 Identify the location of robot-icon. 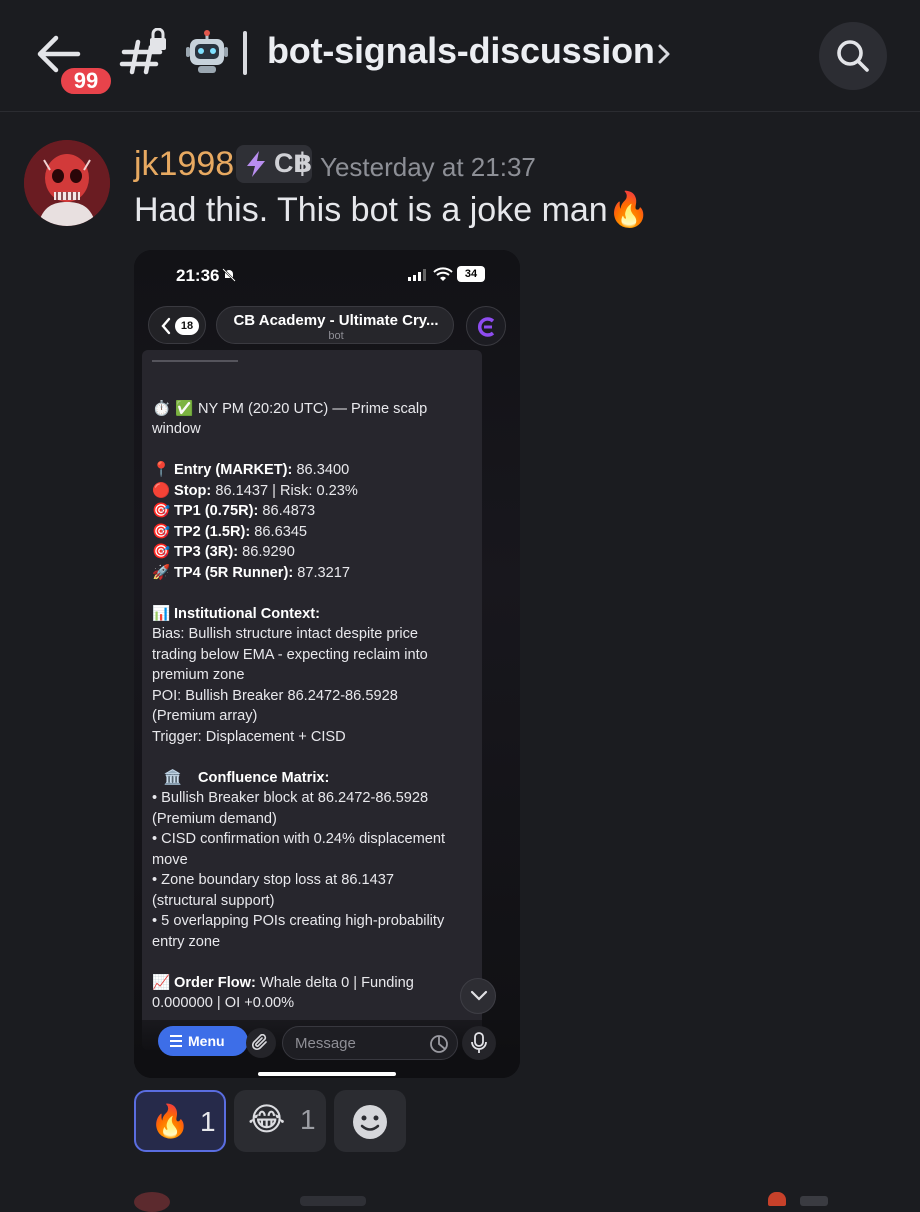
(207, 52).